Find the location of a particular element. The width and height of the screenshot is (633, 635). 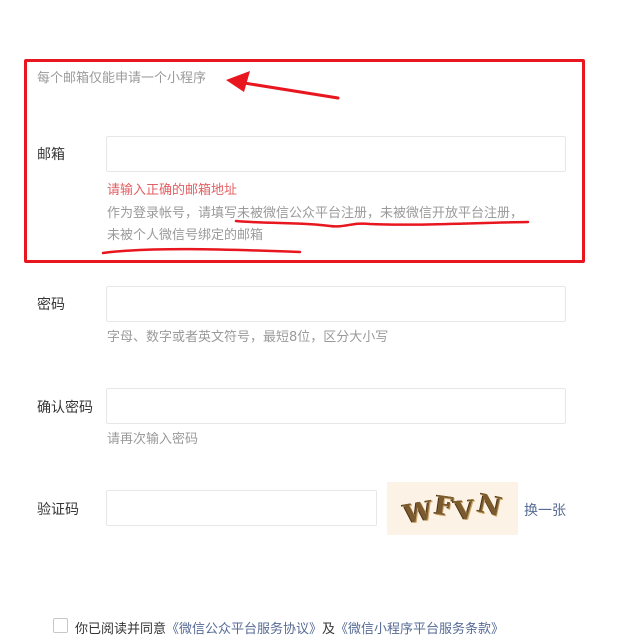

email-description-line2: 未被个人微信号绑定的邮箱 is located at coordinates (185, 235).